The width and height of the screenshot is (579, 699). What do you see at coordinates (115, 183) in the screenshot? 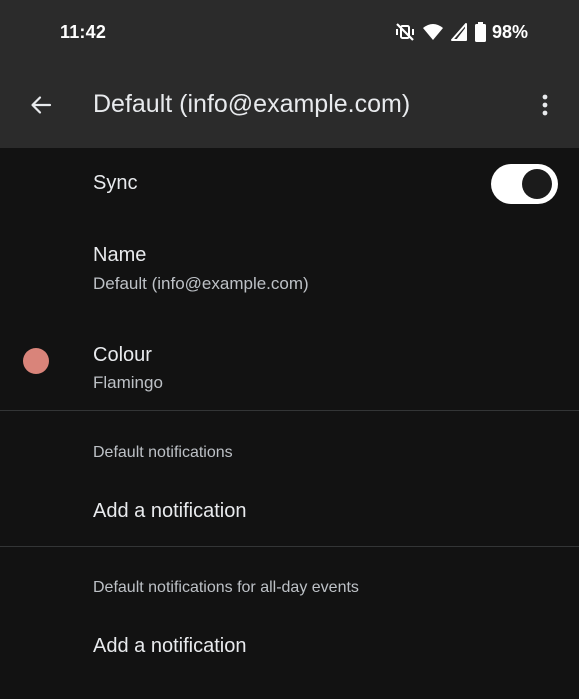
I see `sync-label: Sync` at bounding box center [115, 183].